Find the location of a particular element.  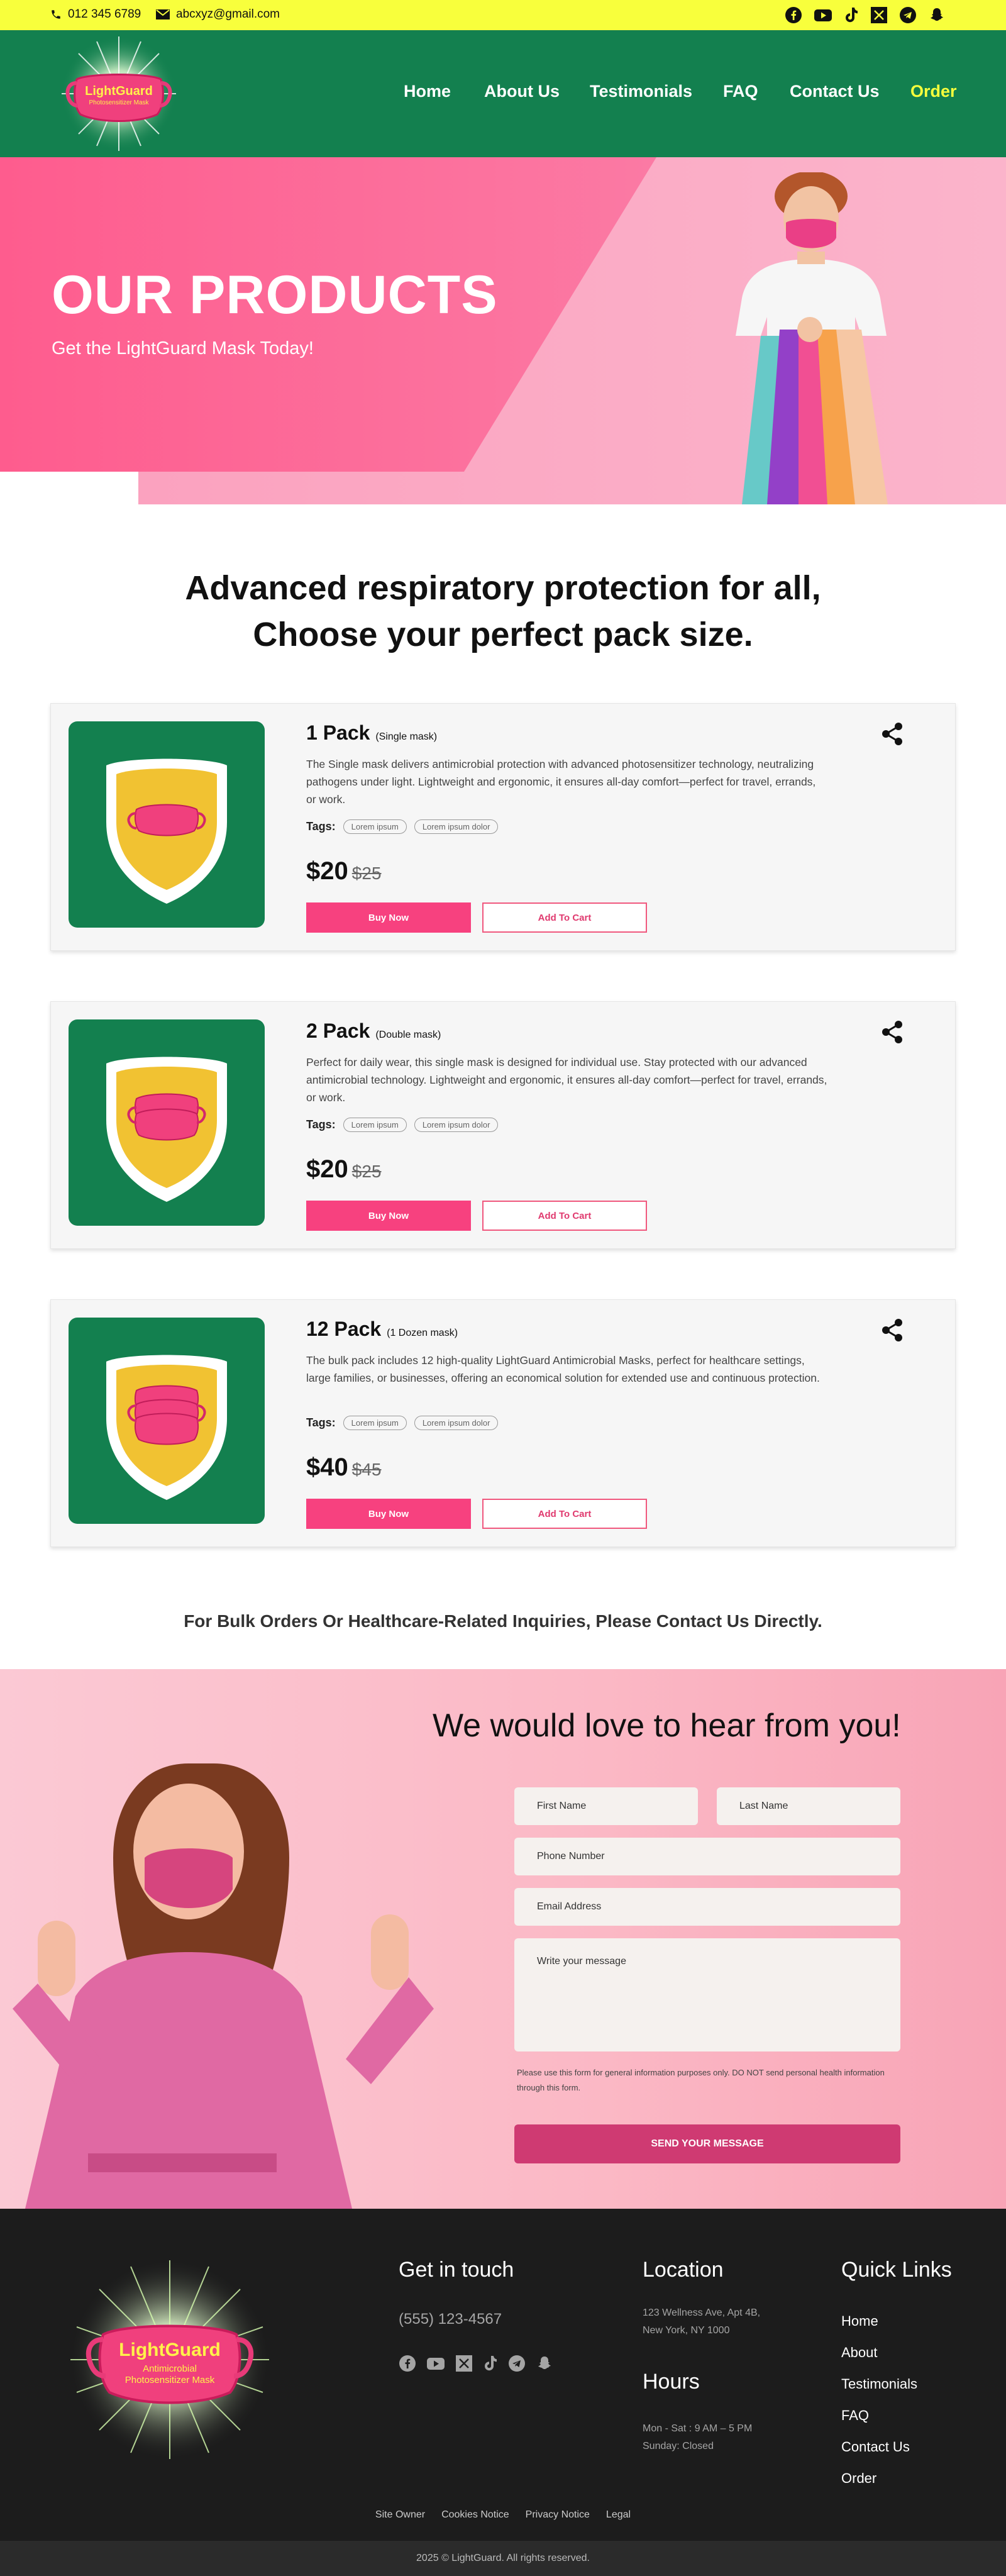

topbar-email-text: abcxyz@gmail.com is located at coordinates (228, 14).